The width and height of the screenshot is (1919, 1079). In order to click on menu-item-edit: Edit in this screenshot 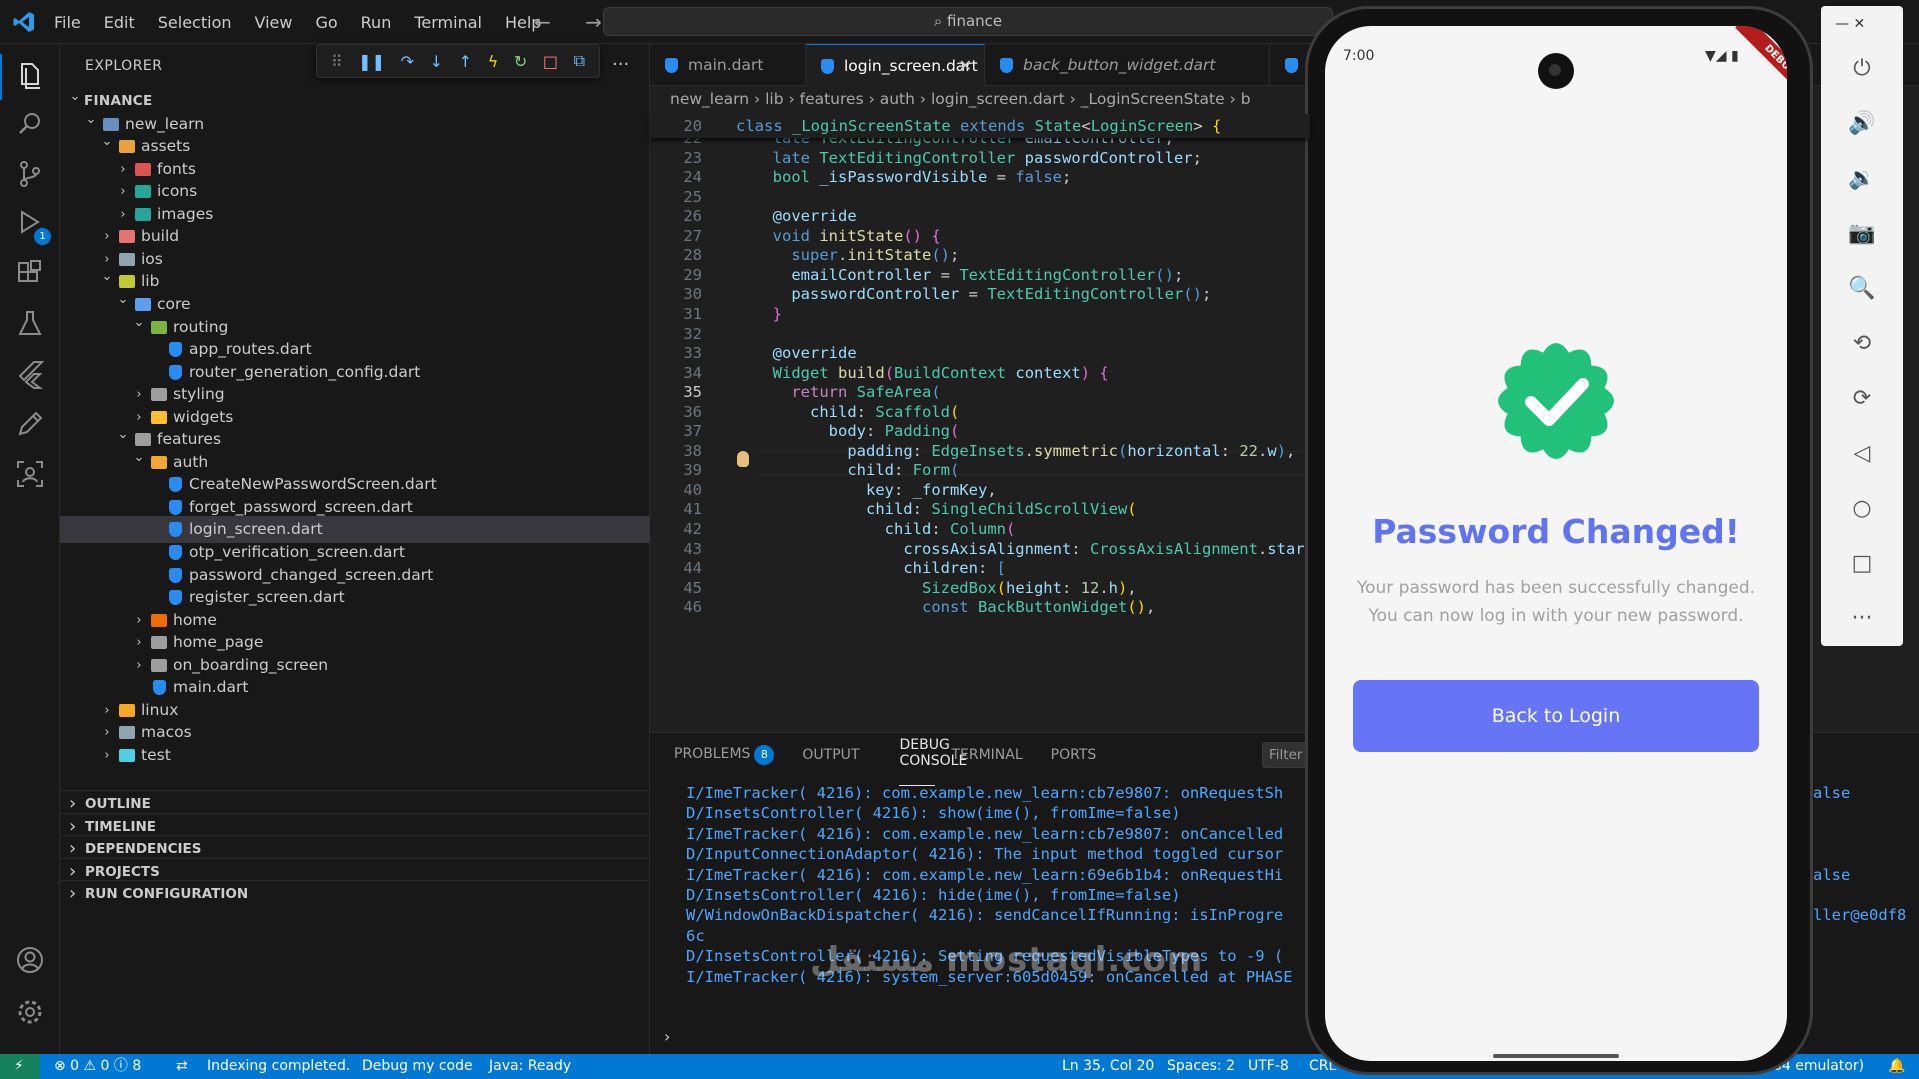, I will do `click(119, 22)`.